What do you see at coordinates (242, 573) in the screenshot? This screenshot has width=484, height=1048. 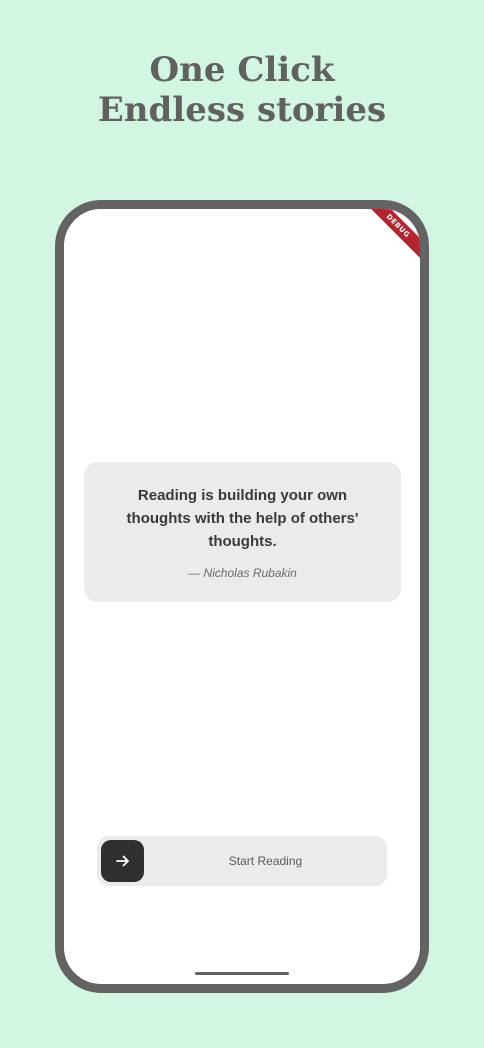 I see `quote-author: — Nicholas Rubakin` at bounding box center [242, 573].